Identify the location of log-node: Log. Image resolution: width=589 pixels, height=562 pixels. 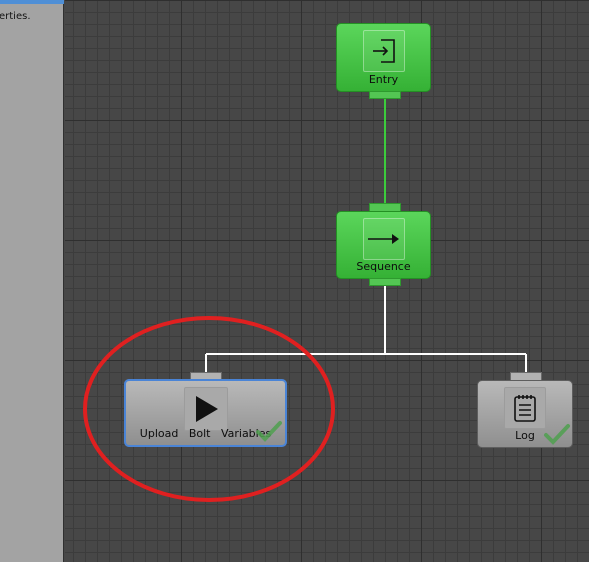
(525, 414).